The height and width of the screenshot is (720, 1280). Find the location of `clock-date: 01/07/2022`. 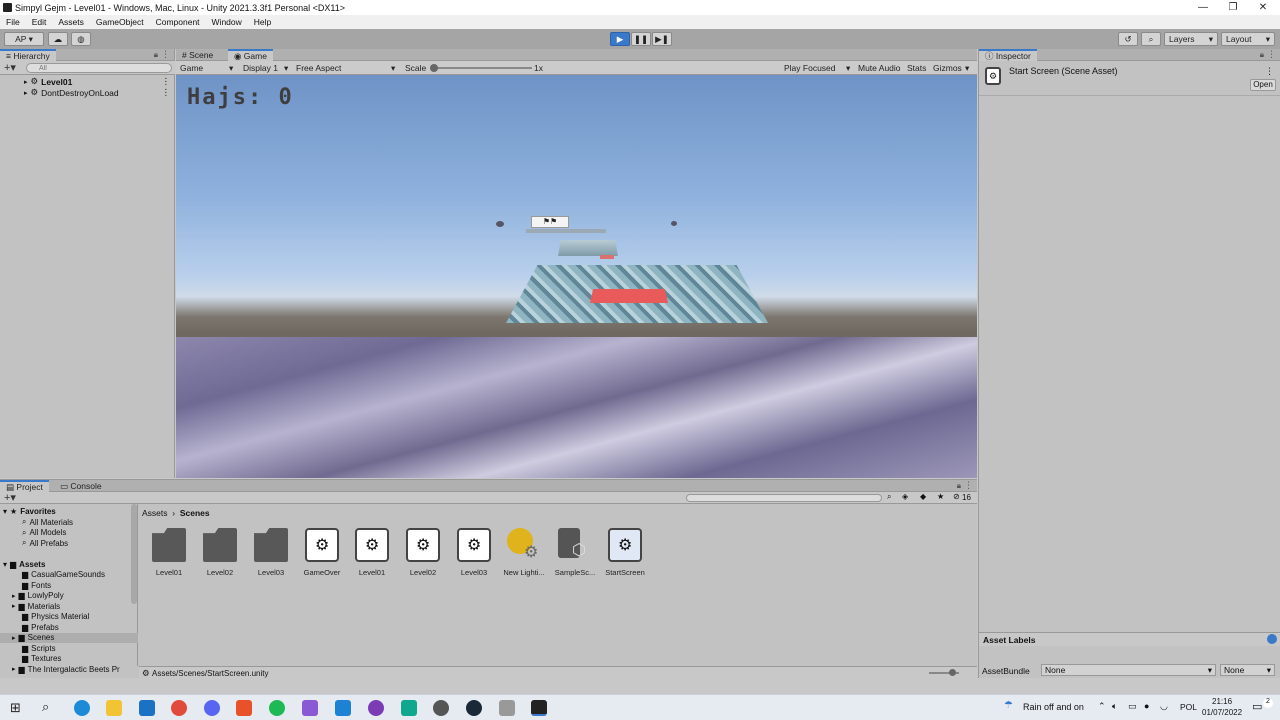

clock-date: 01/07/2022 is located at coordinates (1222, 712).